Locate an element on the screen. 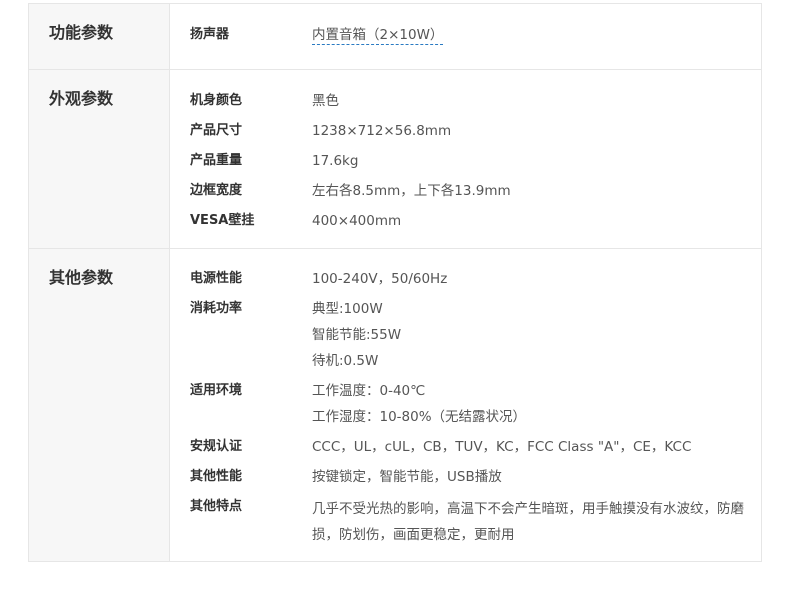  spec-label: 机身颜色 is located at coordinates (216, 100).